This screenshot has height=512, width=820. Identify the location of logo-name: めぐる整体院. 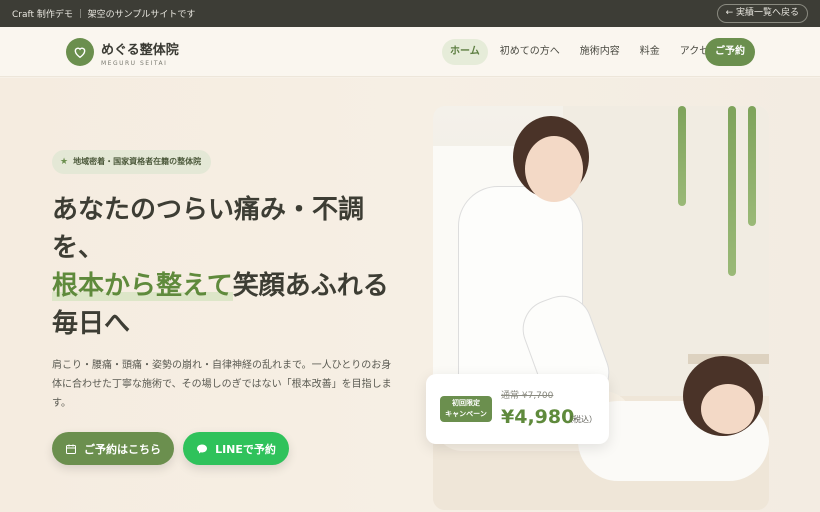
(140, 48).